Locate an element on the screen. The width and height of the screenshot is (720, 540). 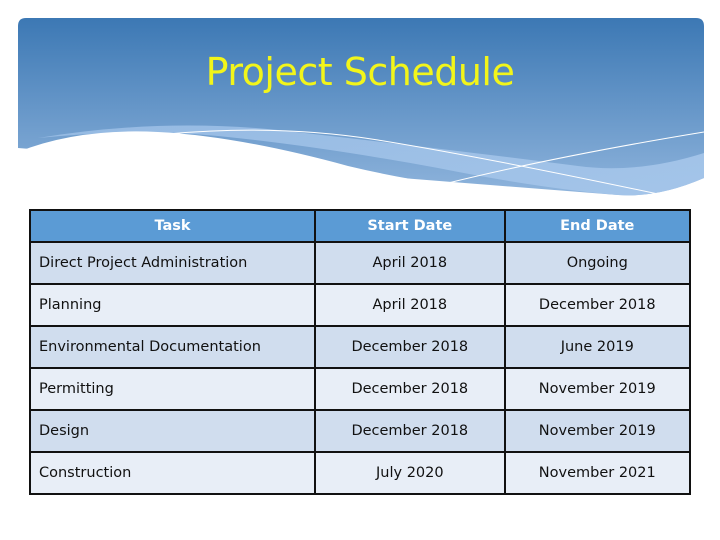
task-cell: Direct Project Administration is located at coordinates (172, 263).